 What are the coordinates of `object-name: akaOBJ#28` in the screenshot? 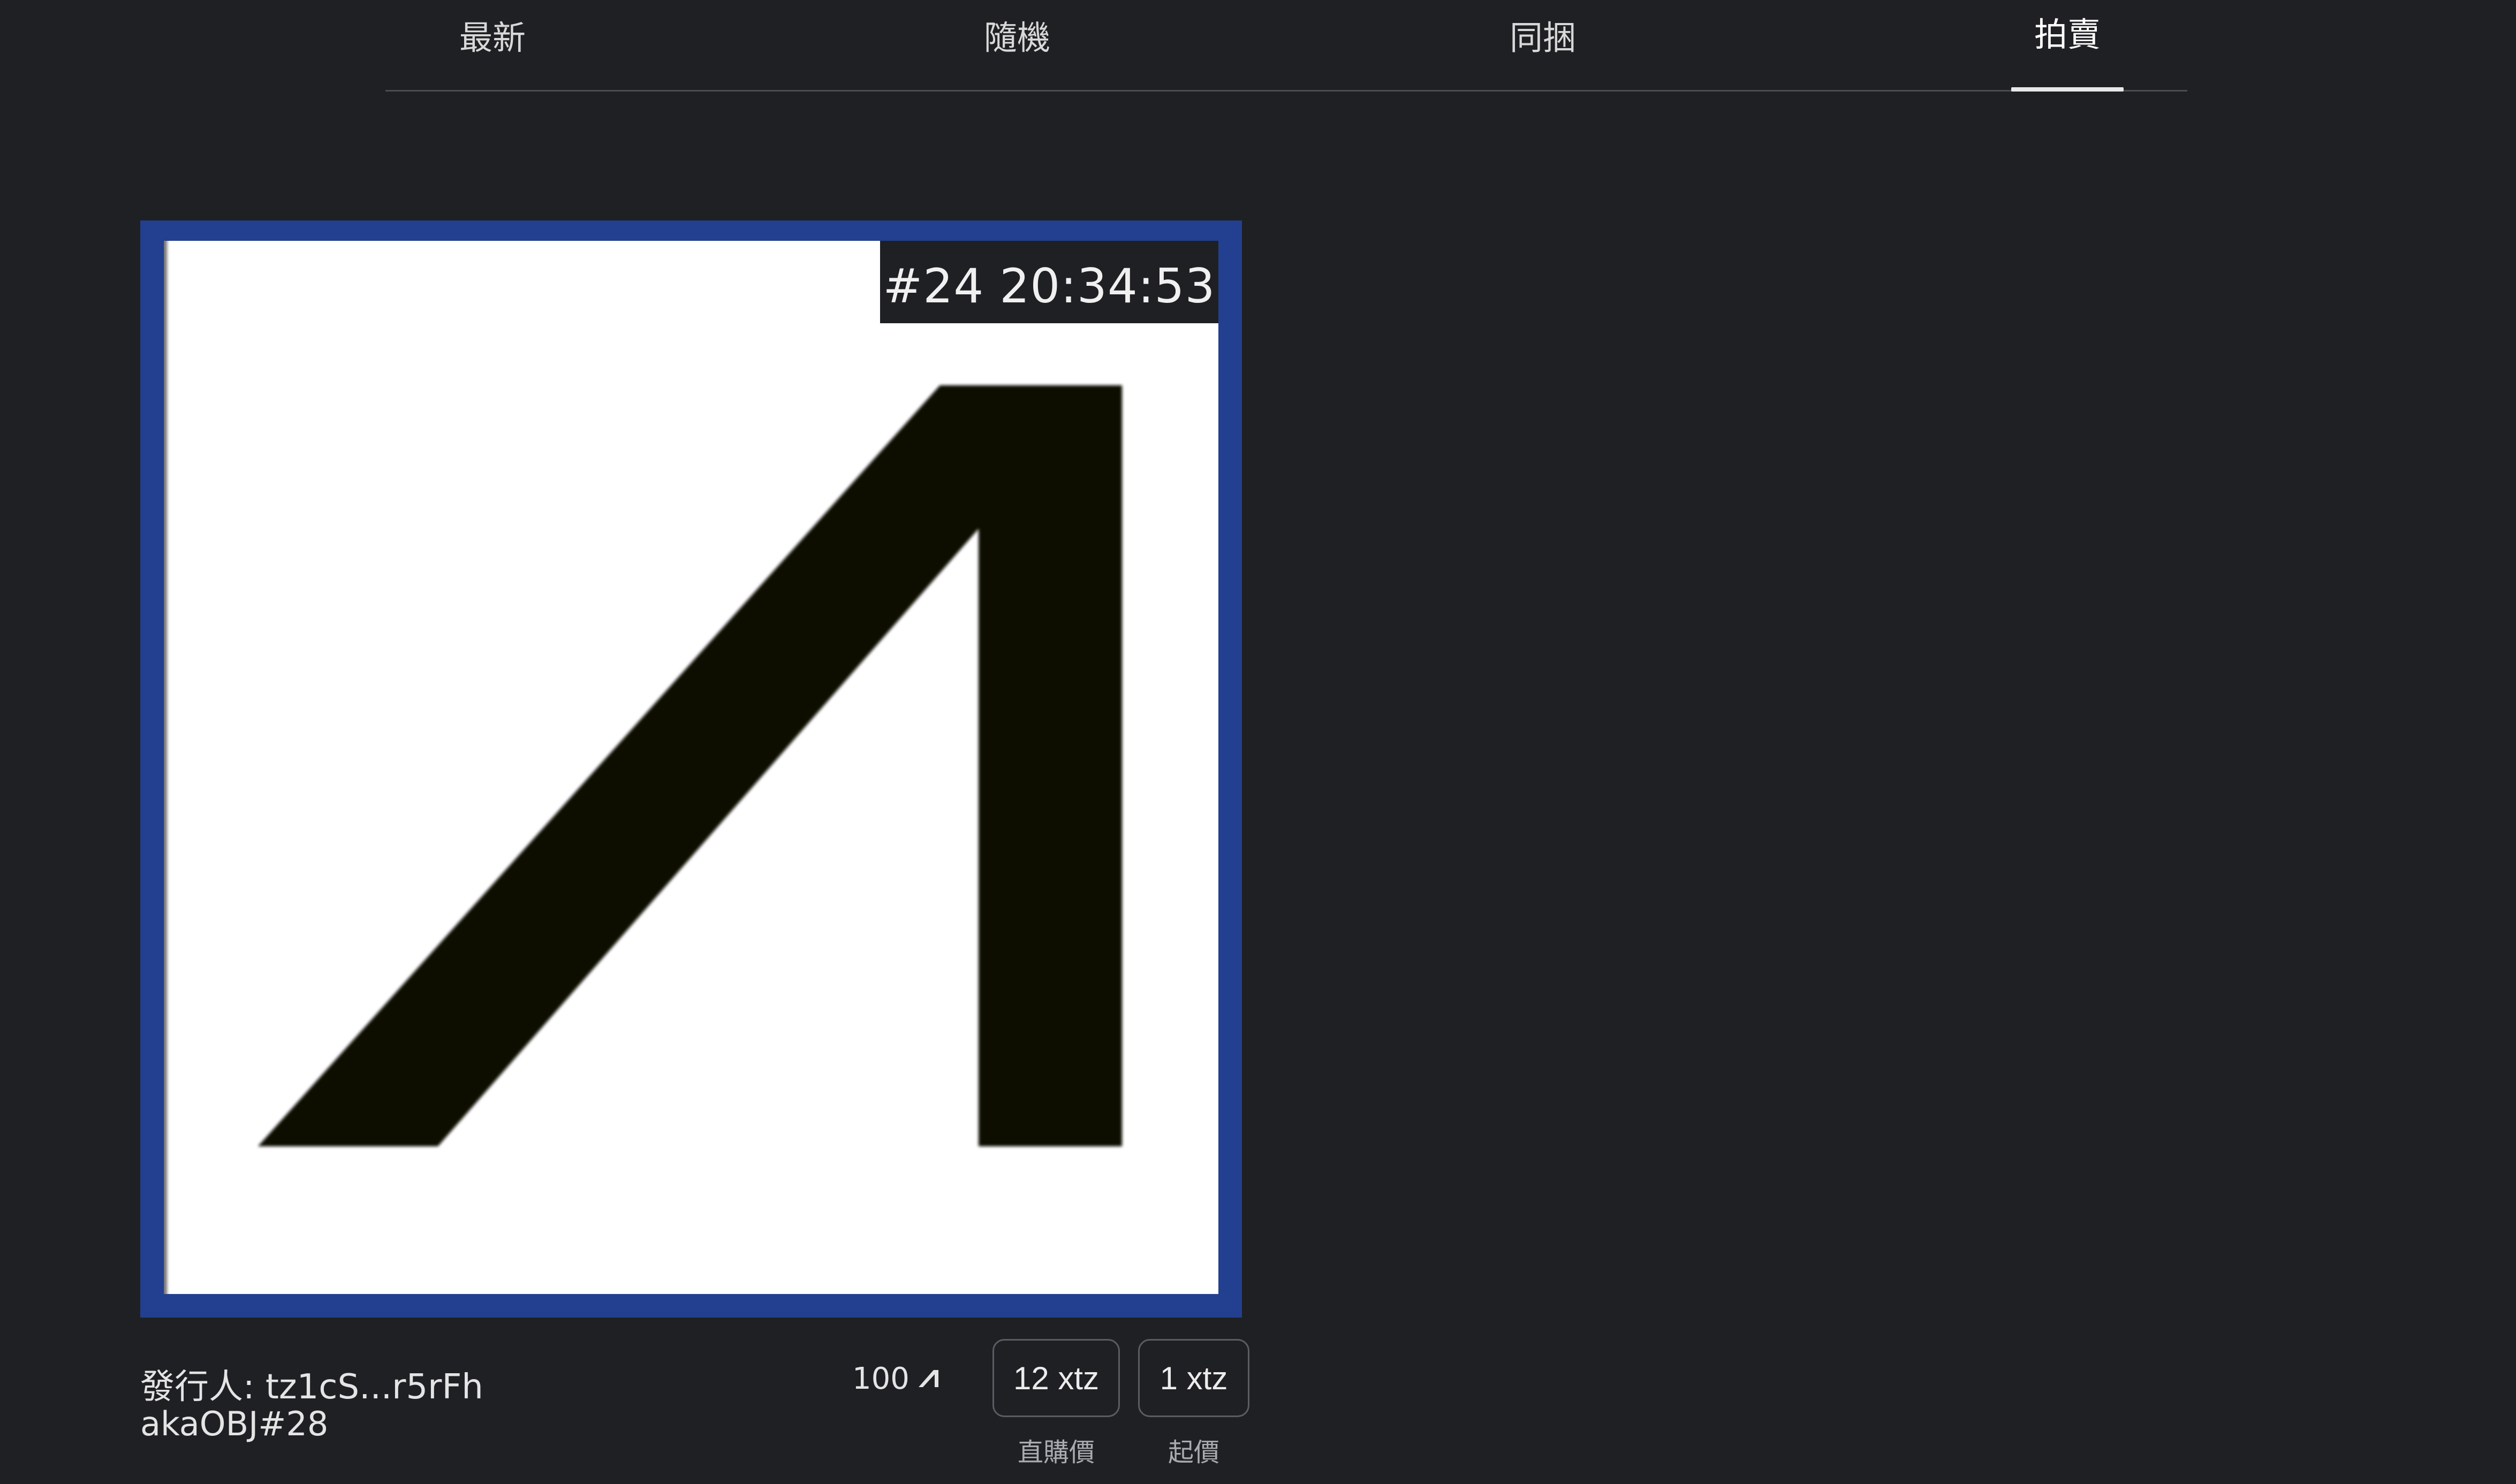 It's located at (234, 1423).